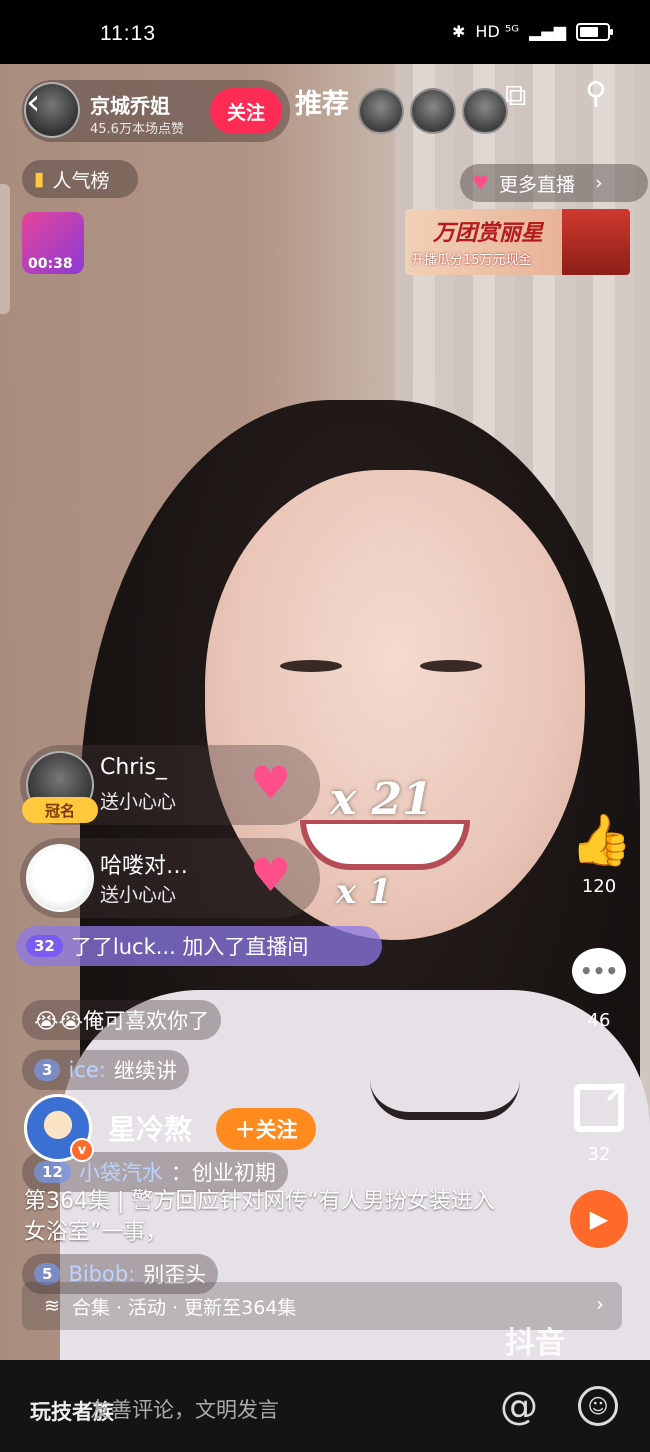  Describe the element at coordinates (223, 1173) in the screenshot. I see `chat-text: ：创业初期` at that location.